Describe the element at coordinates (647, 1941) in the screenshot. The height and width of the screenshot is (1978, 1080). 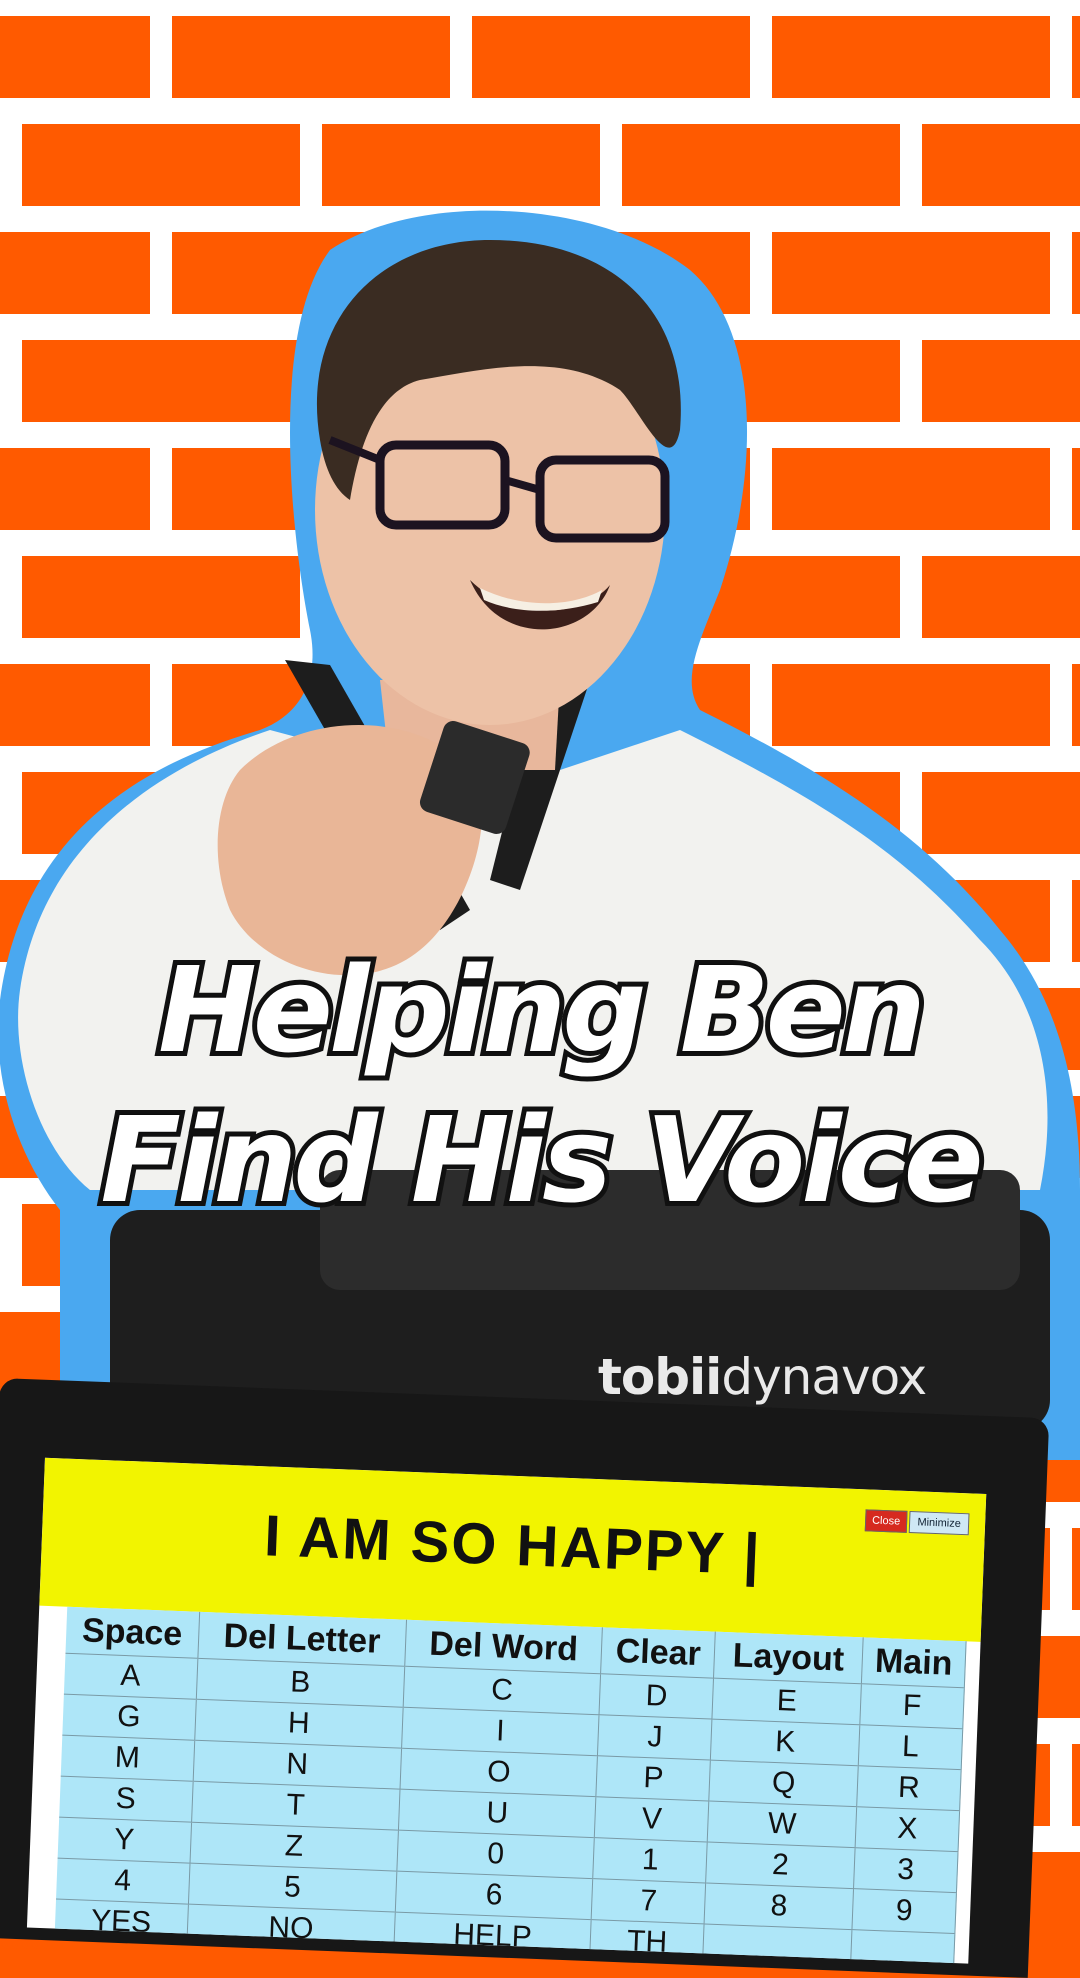
I see `letter-key: TH` at that location.